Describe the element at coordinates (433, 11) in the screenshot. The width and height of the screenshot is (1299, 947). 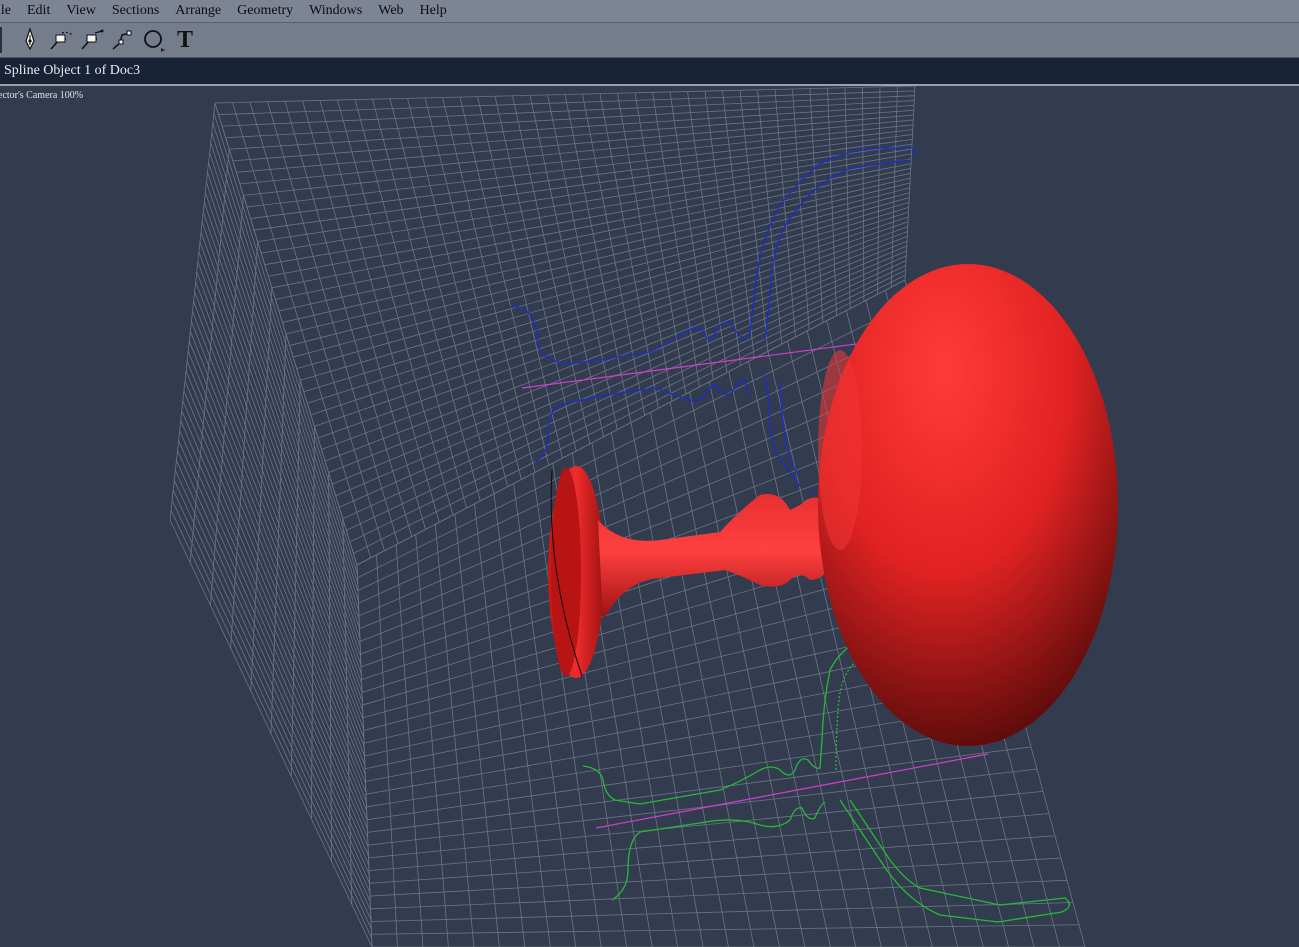
I see `menu-help: Help` at that location.